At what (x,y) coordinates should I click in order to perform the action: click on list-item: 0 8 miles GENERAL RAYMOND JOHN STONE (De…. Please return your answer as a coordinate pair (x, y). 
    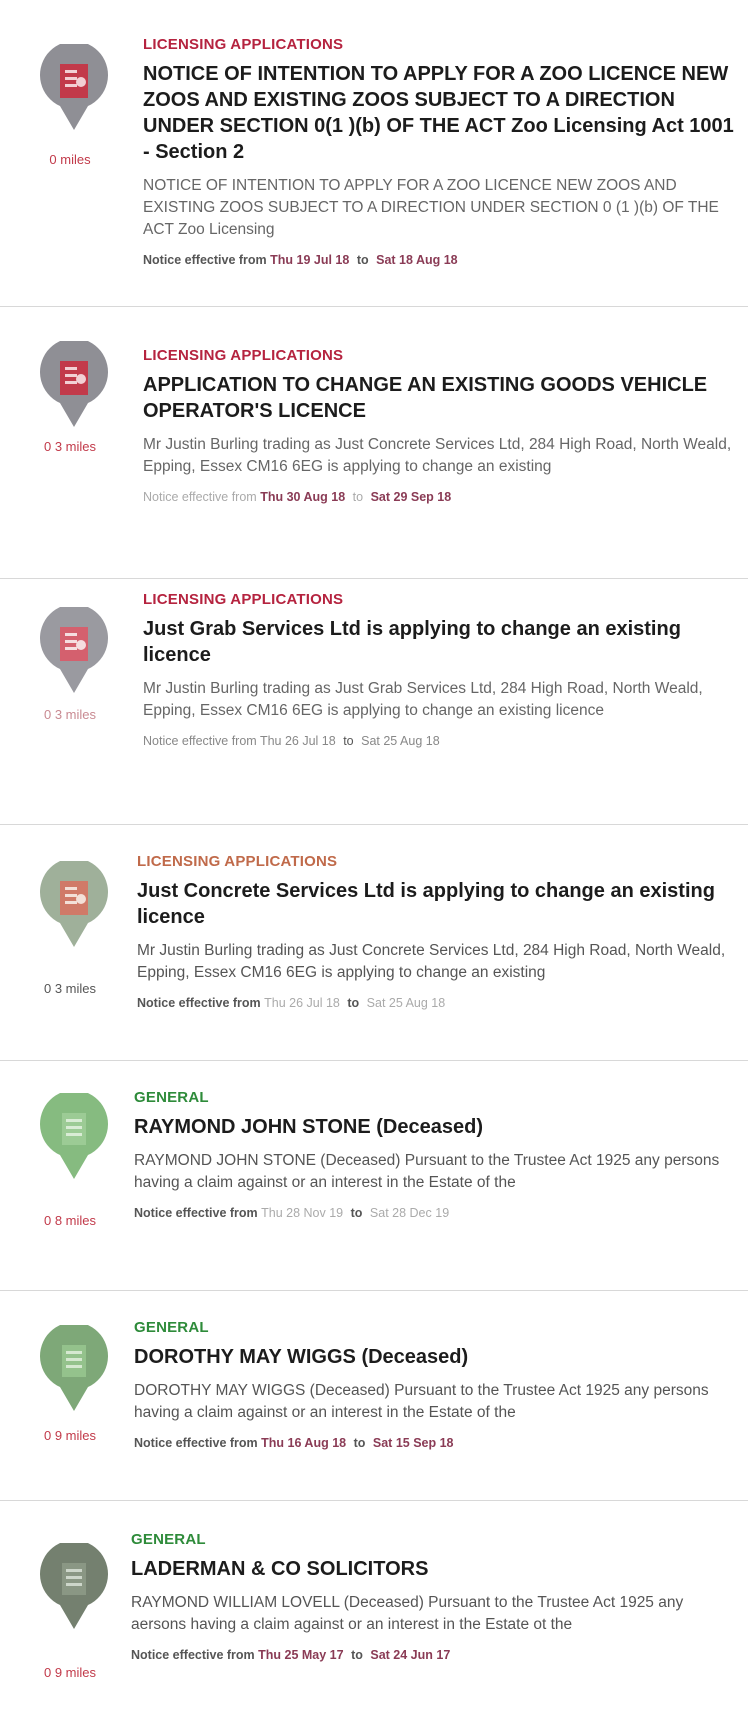
    Looking at the image, I should click on (374, 1176).